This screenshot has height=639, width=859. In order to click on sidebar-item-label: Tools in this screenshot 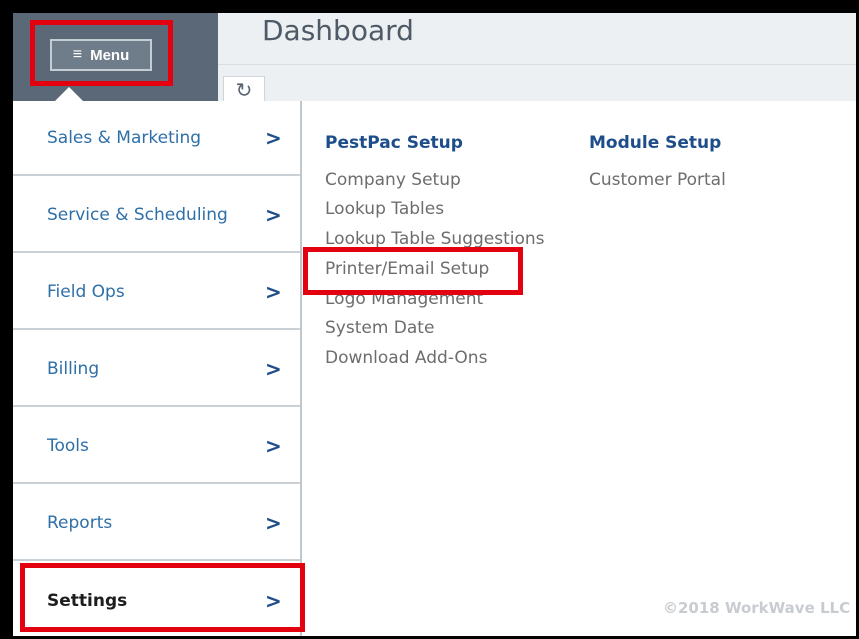, I will do `click(68, 445)`.